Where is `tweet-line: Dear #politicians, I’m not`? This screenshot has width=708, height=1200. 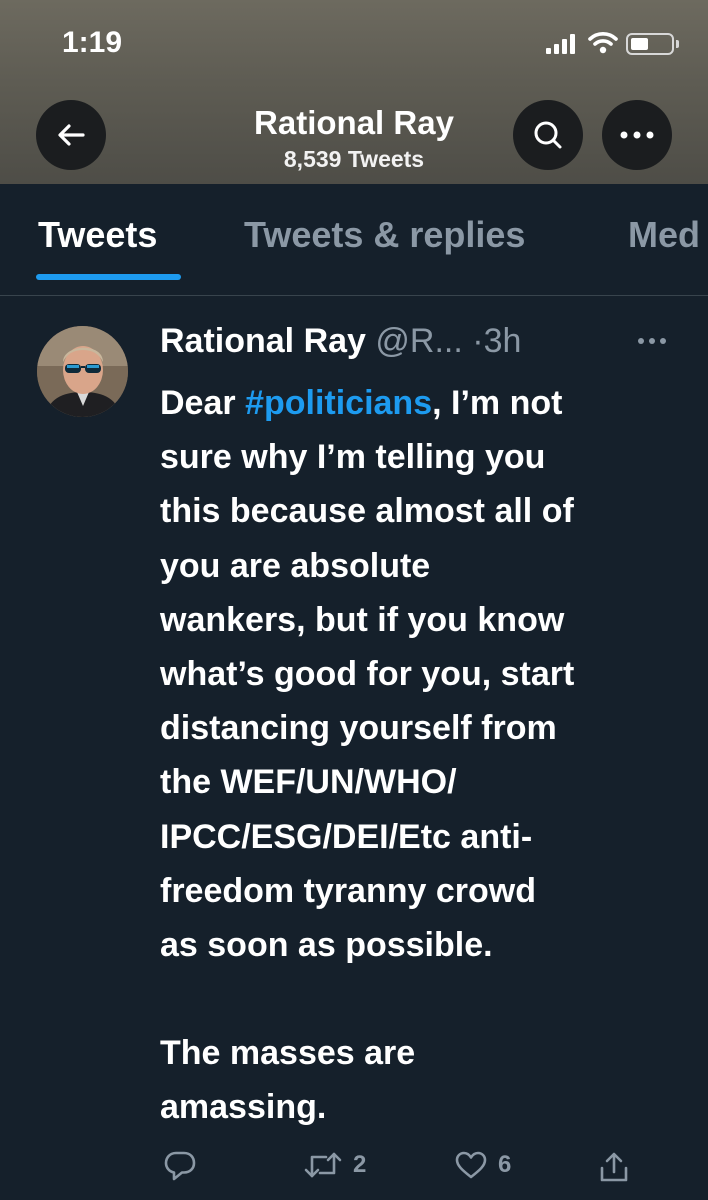 tweet-line: Dear #politicians, I’m not is located at coordinates (430, 403).